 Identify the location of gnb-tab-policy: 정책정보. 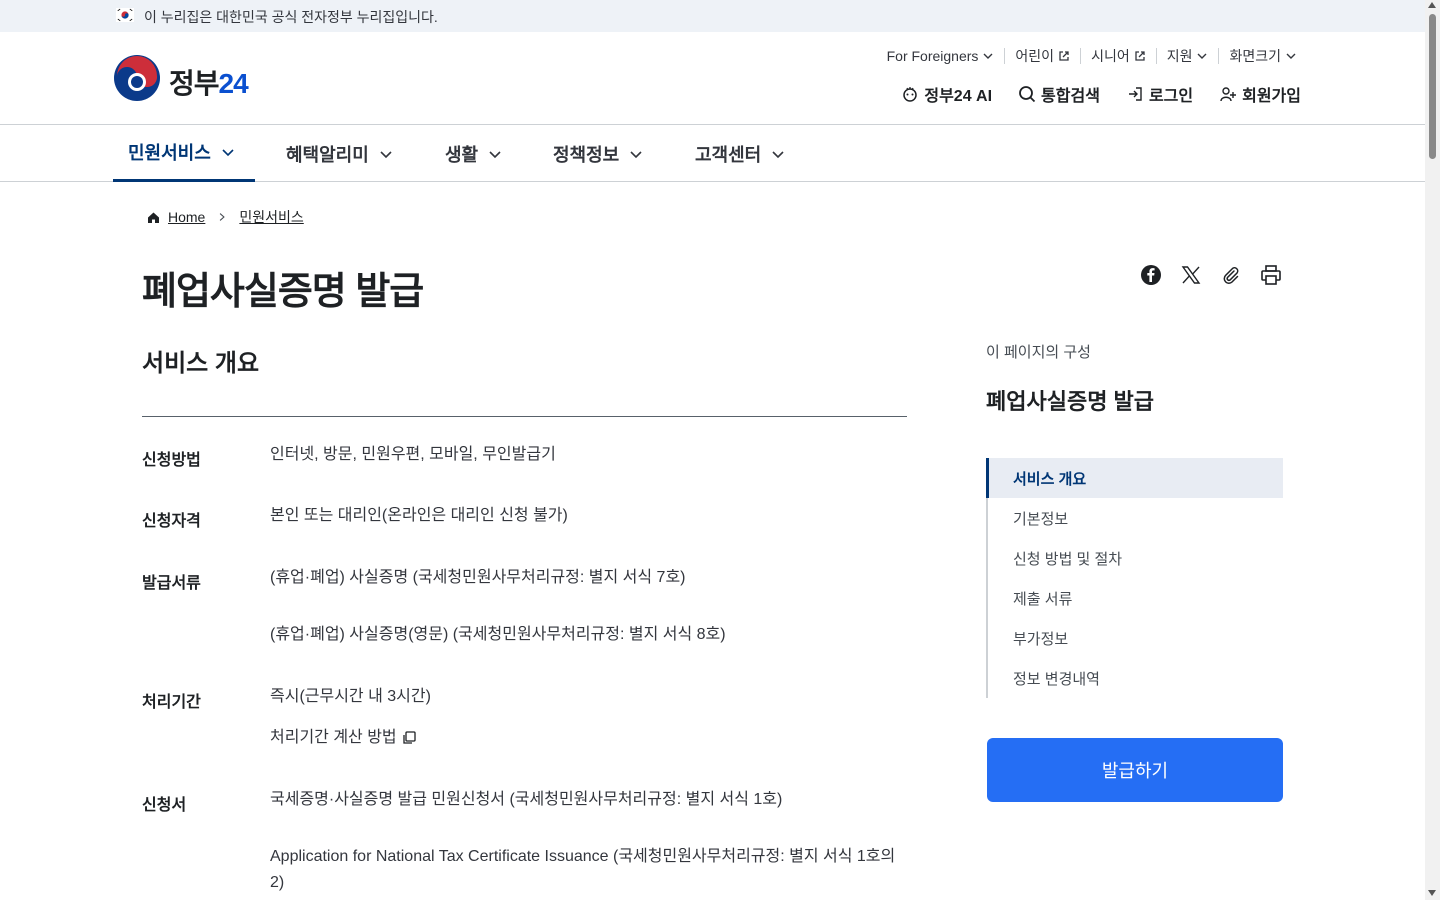
(598, 153).